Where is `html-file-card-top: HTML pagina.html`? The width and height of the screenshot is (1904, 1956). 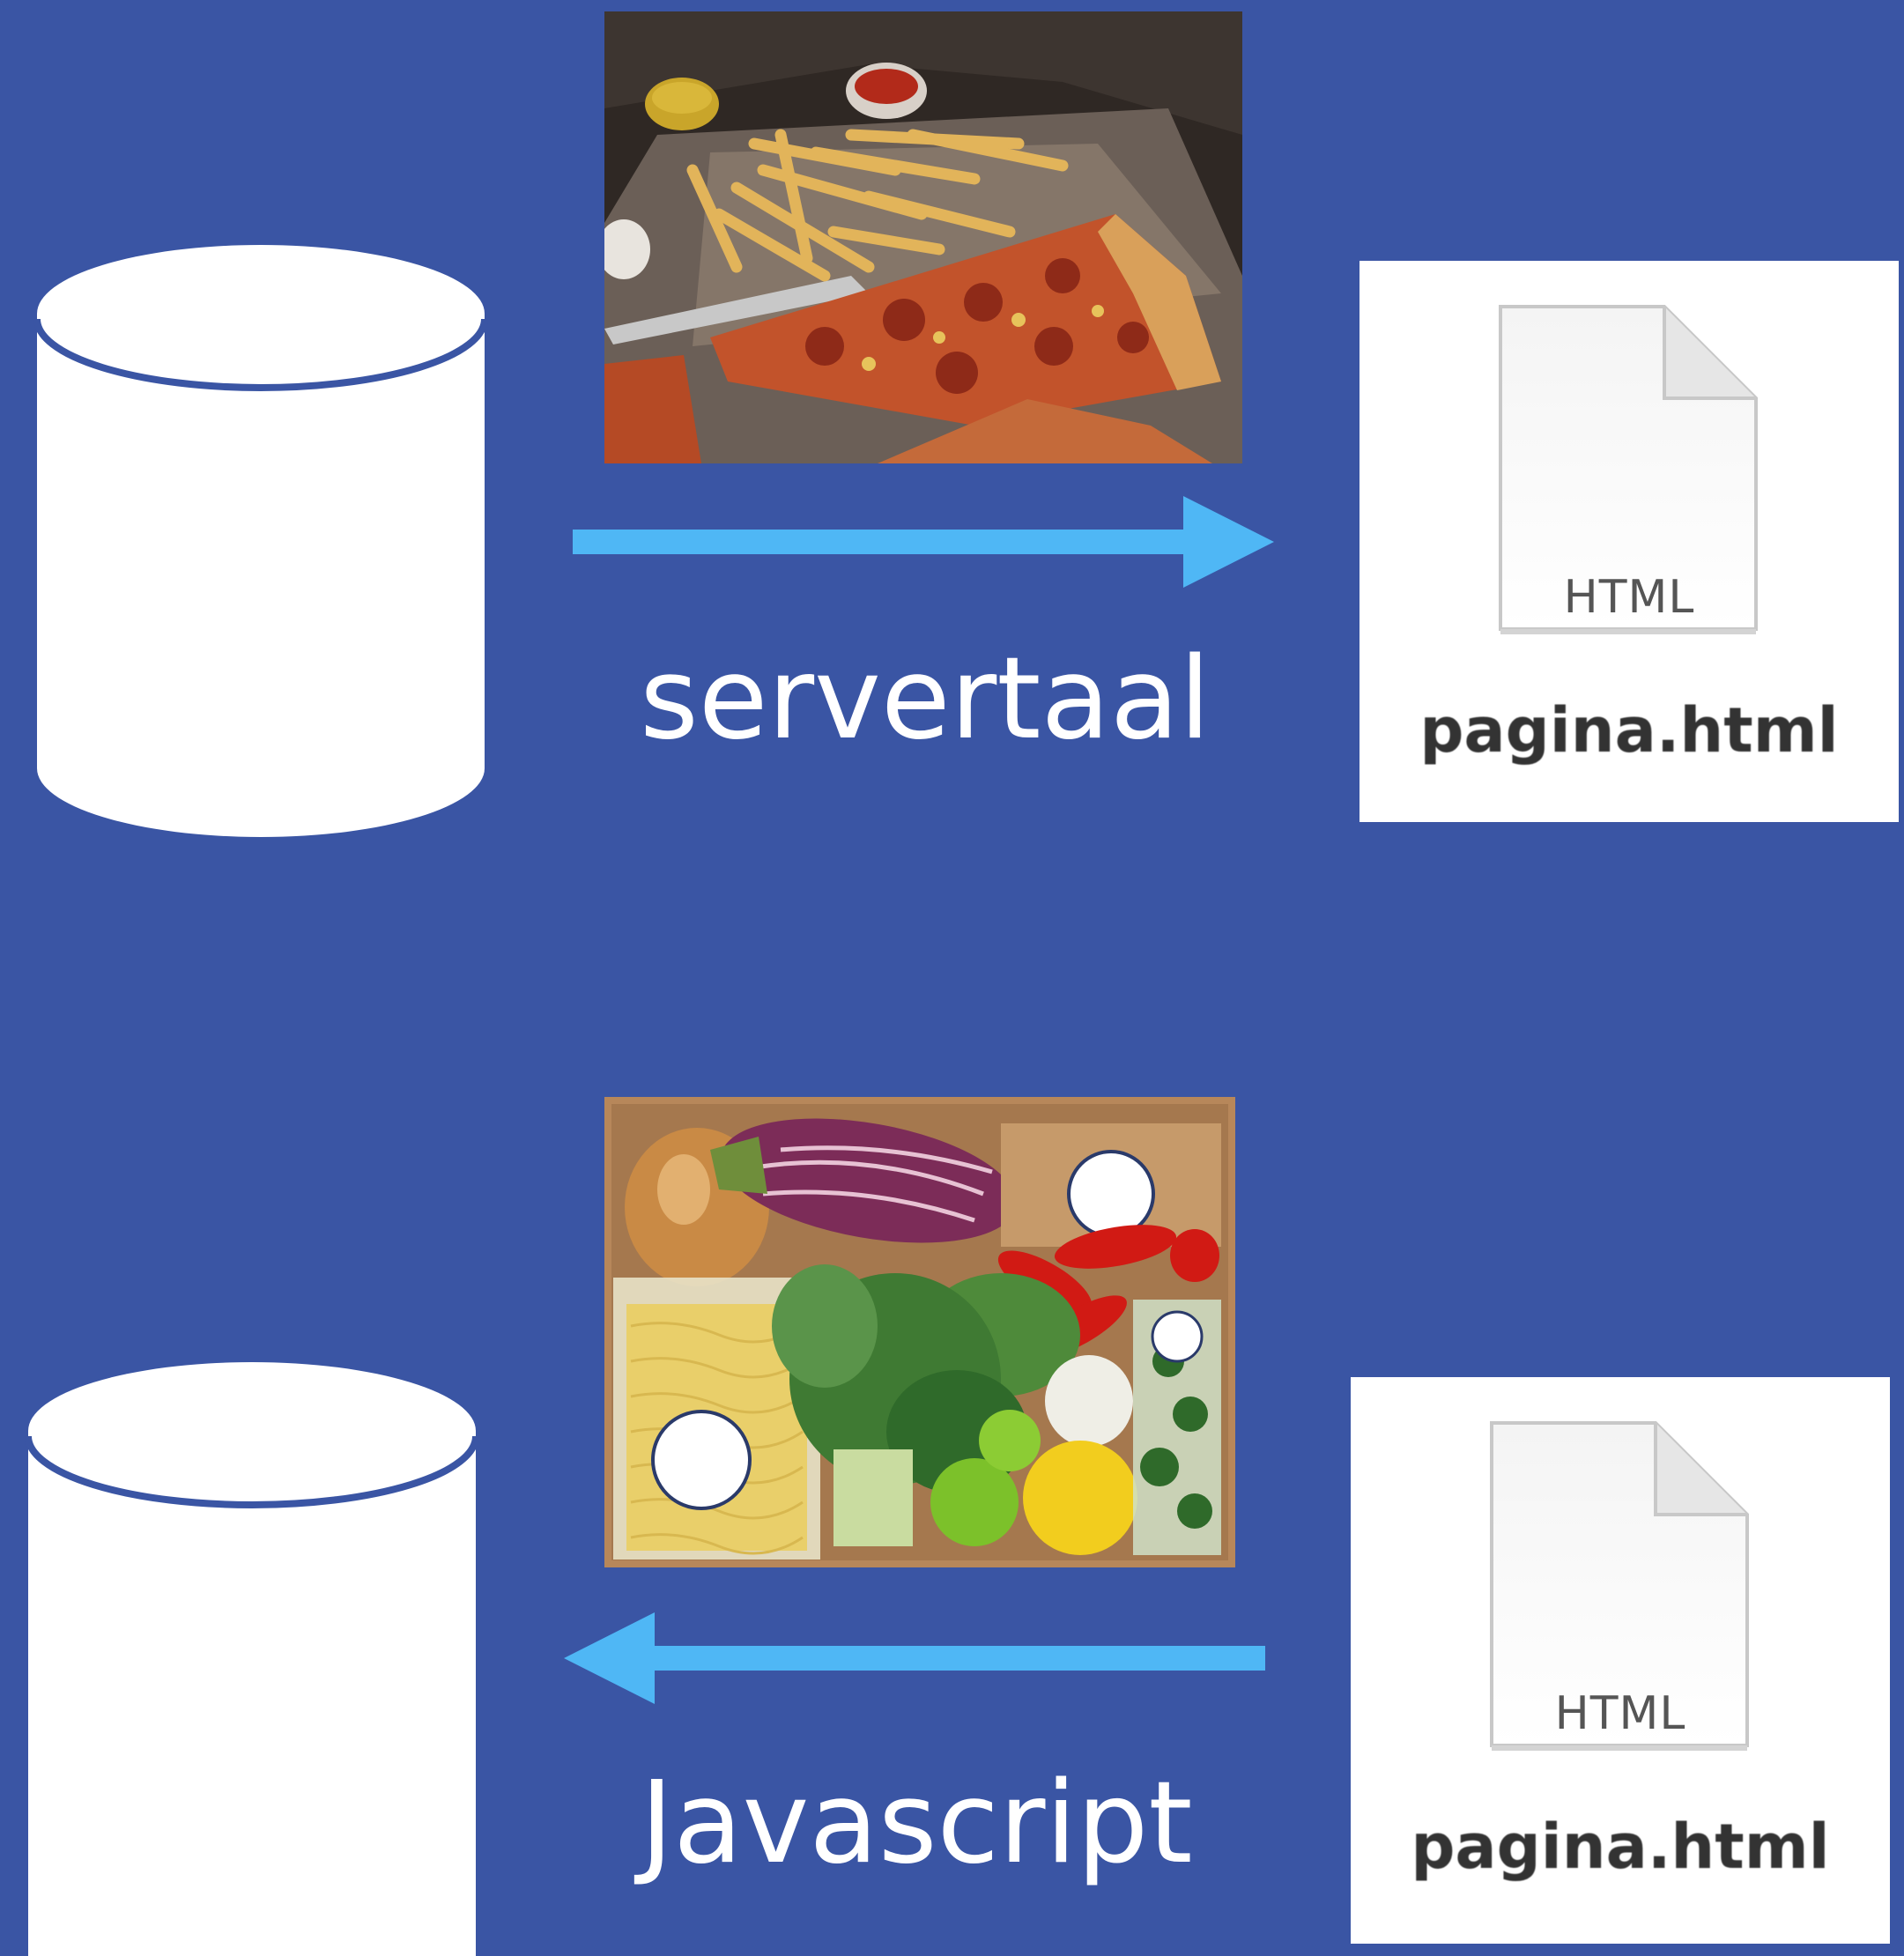 html-file-card-top: HTML pagina.html is located at coordinates (1629, 542).